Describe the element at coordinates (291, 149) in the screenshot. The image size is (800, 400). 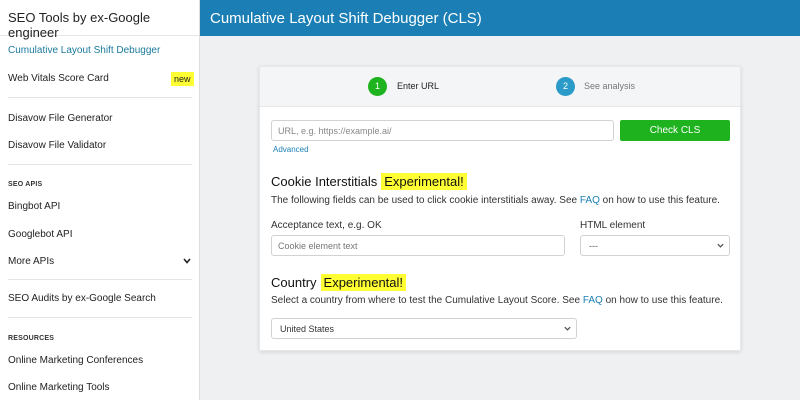
I see `advanced-link: Advanced` at that location.